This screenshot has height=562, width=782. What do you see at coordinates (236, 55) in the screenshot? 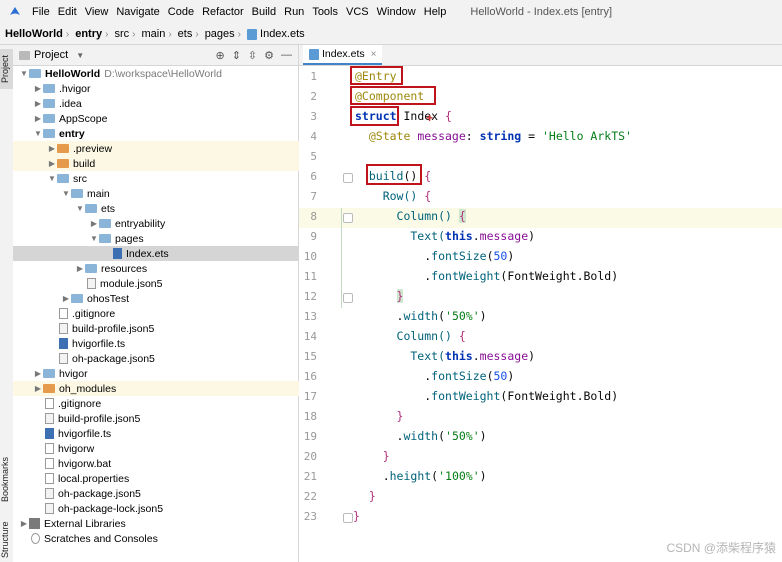
I see `expand-all-icon: ⇕` at bounding box center [236, 55].